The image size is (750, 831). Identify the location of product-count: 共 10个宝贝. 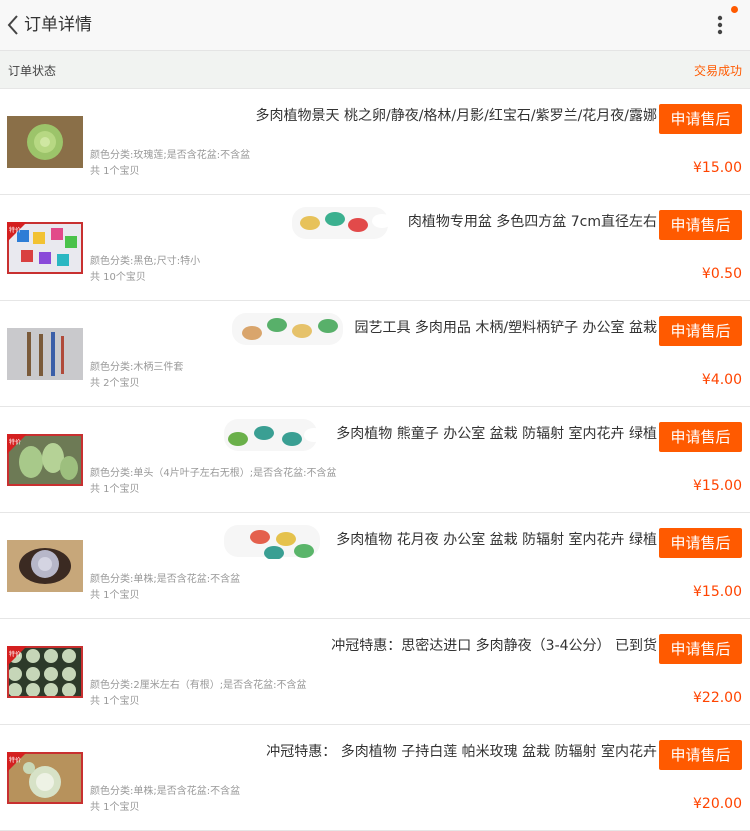
(118, 277).